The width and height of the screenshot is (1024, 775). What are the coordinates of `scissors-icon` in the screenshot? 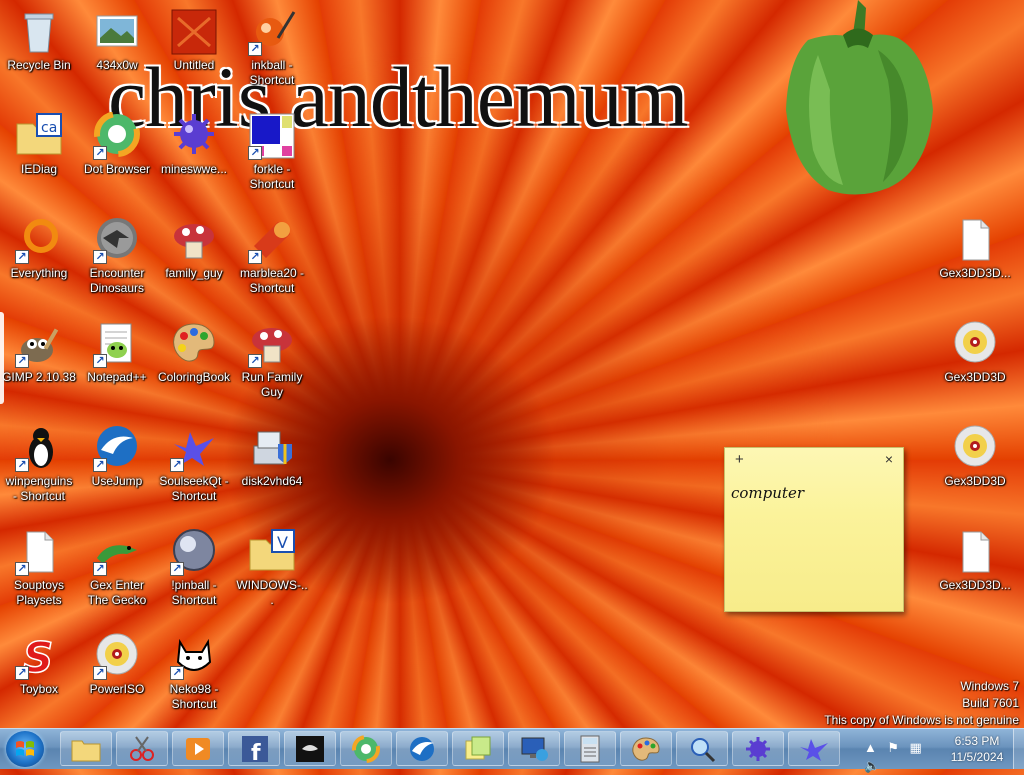 It's located at (142, 748).